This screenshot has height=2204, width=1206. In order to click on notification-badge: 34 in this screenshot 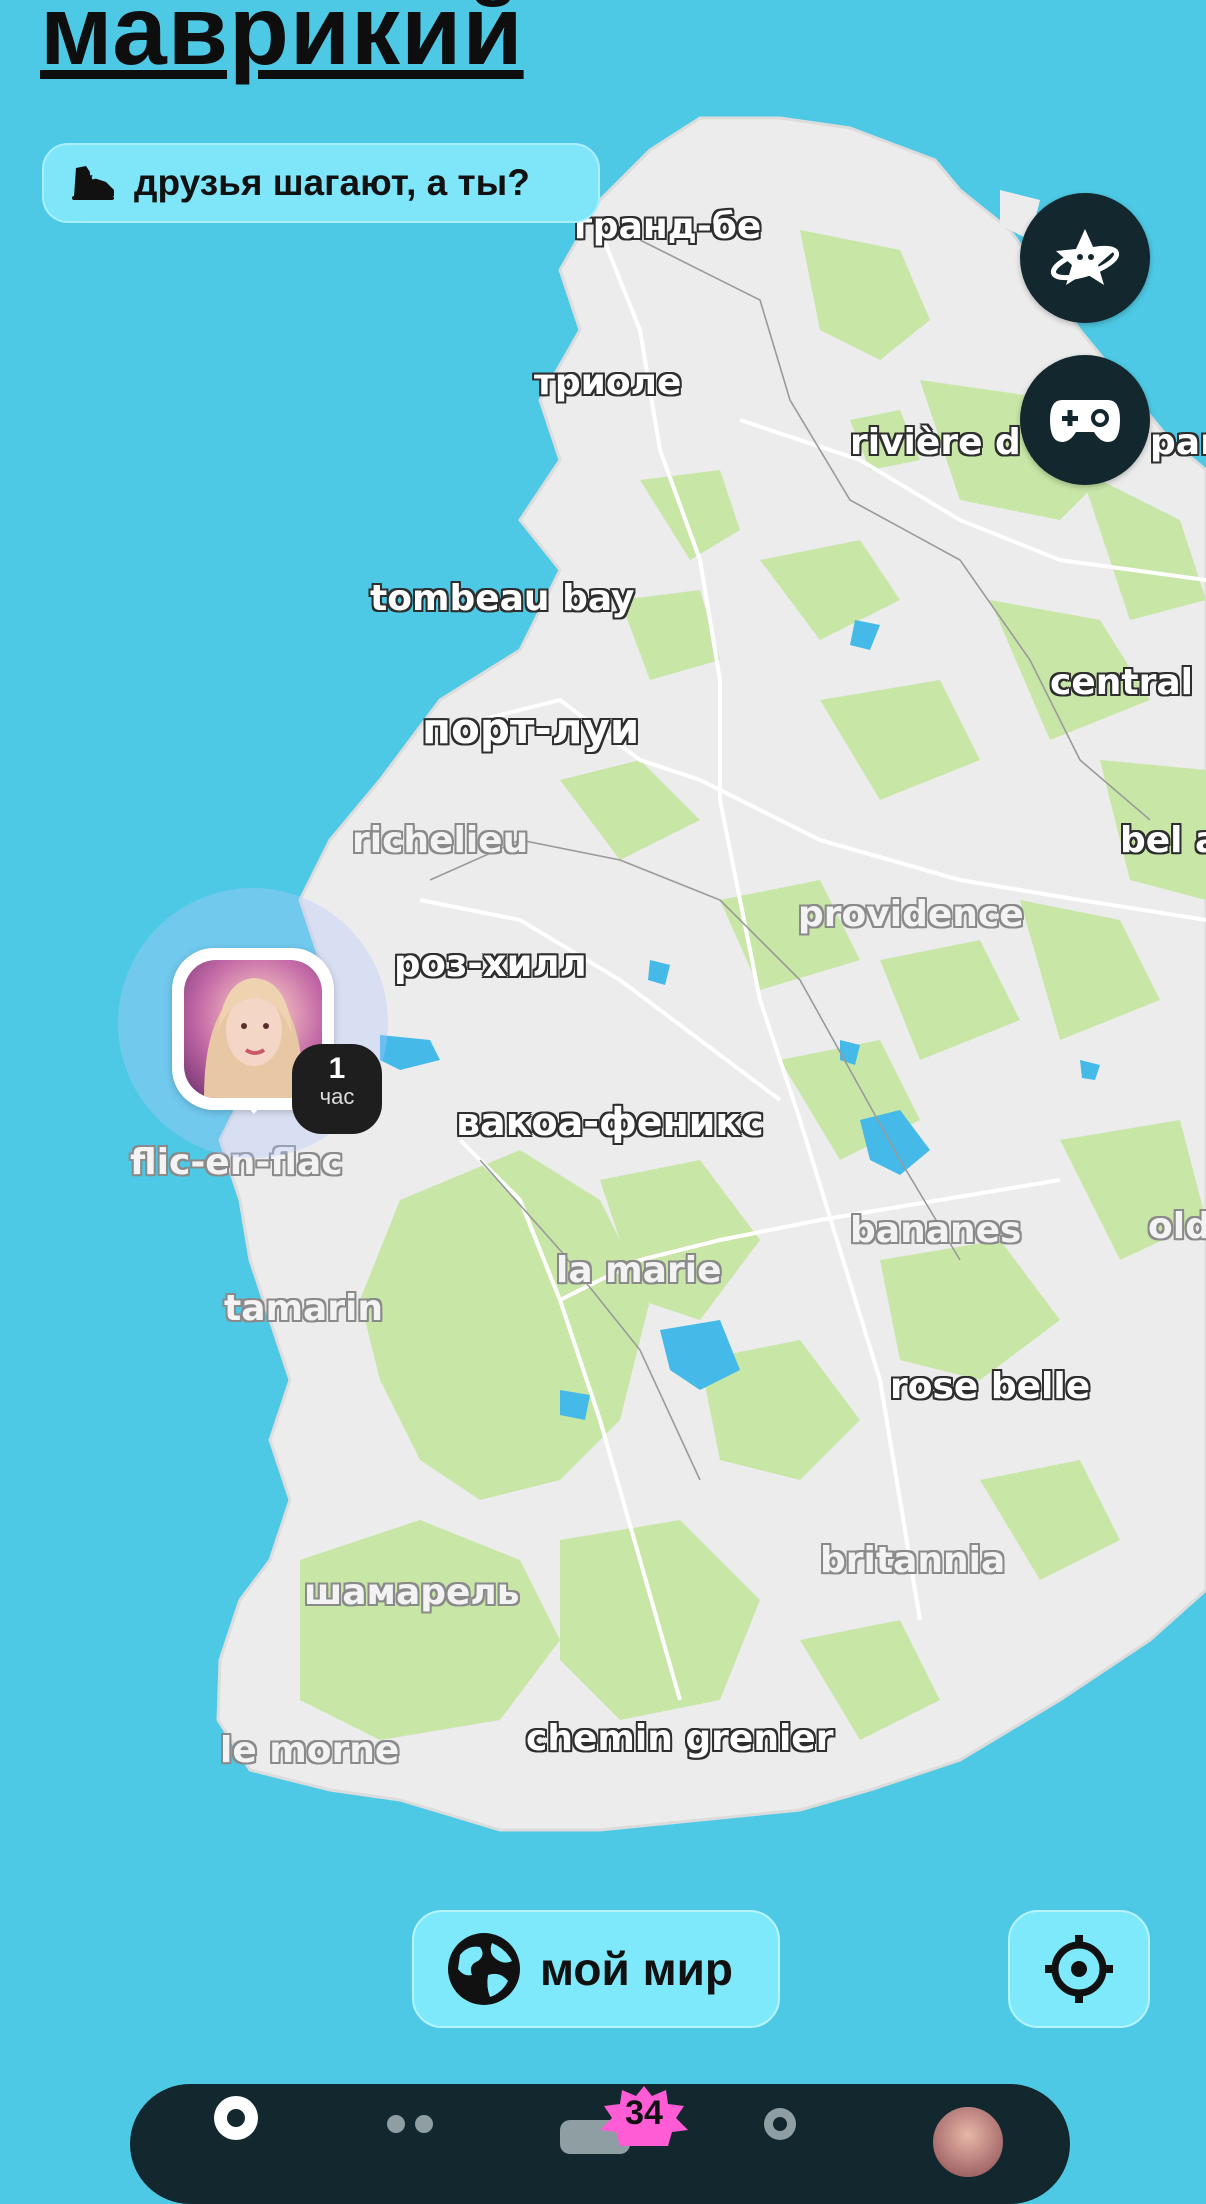, I will do `click(644, 2116)`.